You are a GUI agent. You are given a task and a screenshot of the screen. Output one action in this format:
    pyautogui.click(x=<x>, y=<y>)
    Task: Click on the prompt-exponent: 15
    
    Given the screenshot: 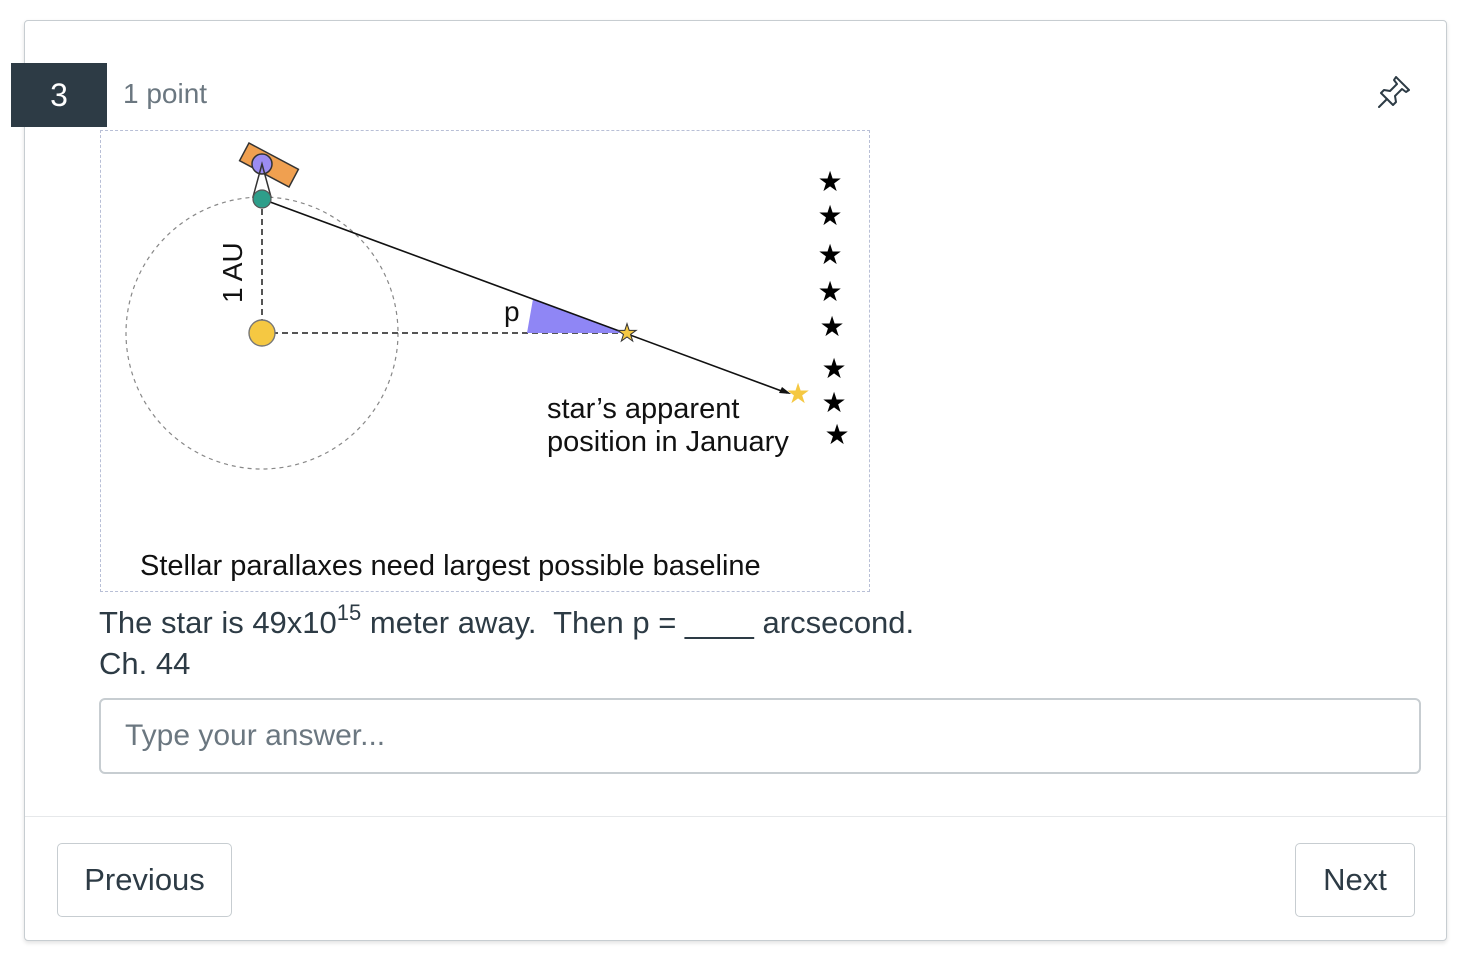 What is the action you would take?
    pyautogui.click(x=349, y=612)
    